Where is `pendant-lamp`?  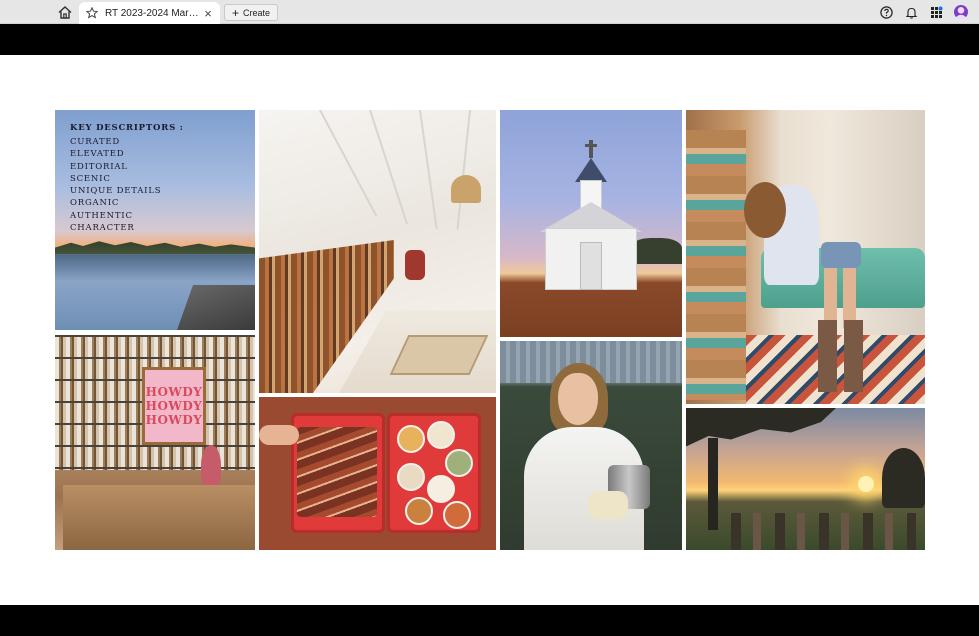
pendant-lamp is located at coordinates (466, 189).